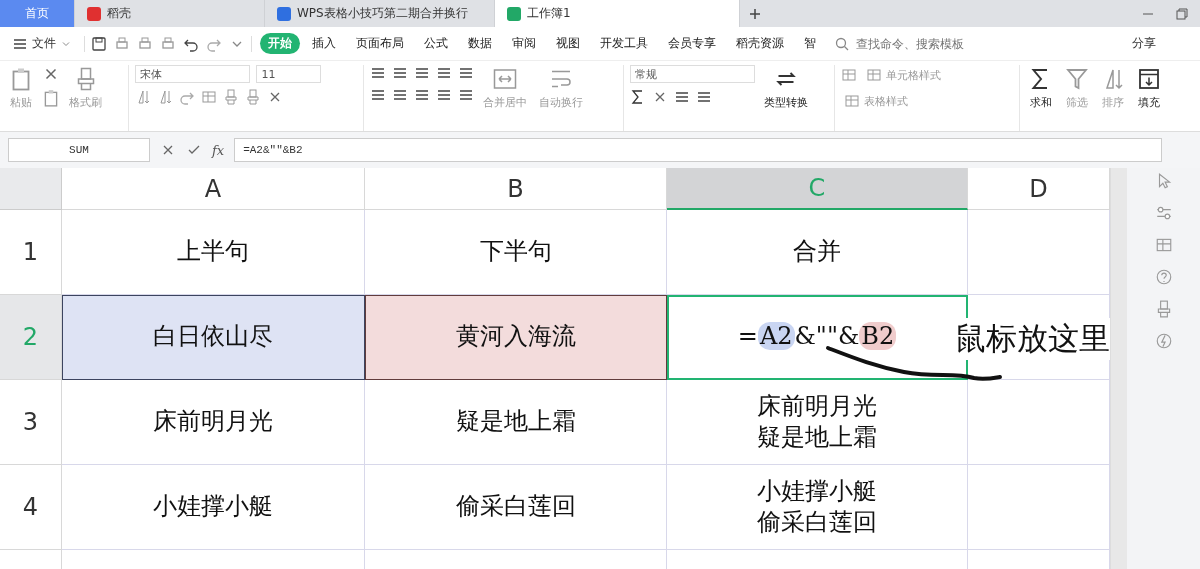 Image resolution: width=1200 pixels, height=569 pixels. What do you see at coordinates (786, 88) in the screenshot?
I see `ribbon-button: 类型转换` at bounding box center [786, 88].